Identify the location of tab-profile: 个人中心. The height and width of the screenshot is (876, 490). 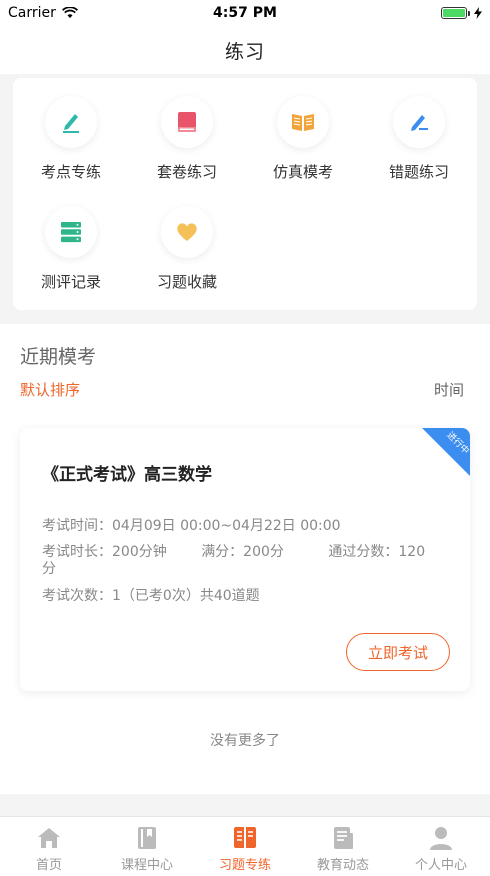
(441, 846).